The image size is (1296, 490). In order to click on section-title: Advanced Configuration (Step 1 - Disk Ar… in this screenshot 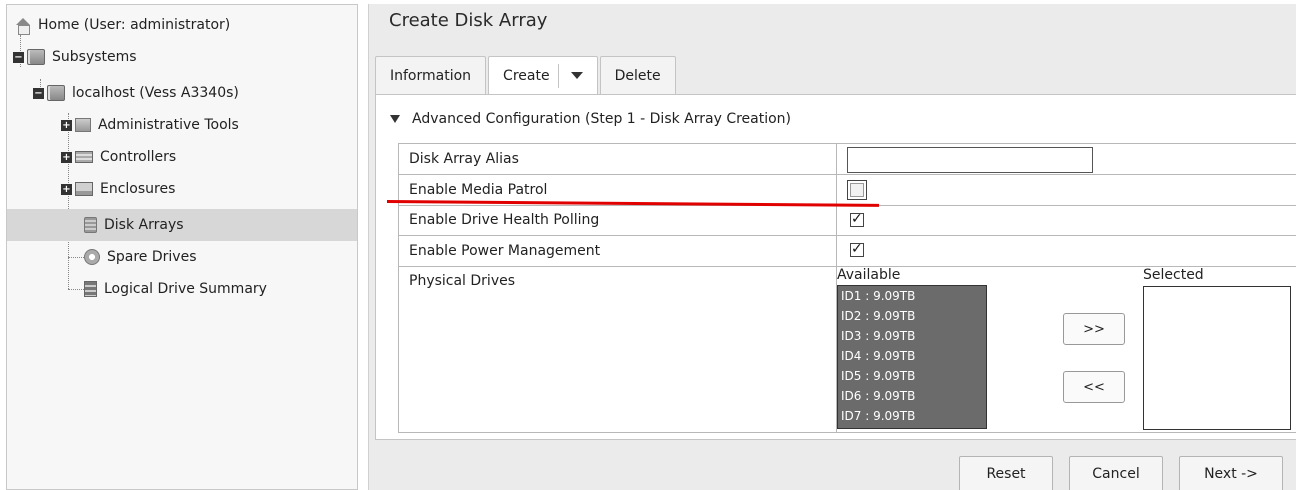, I will do `click(602, 119)`.